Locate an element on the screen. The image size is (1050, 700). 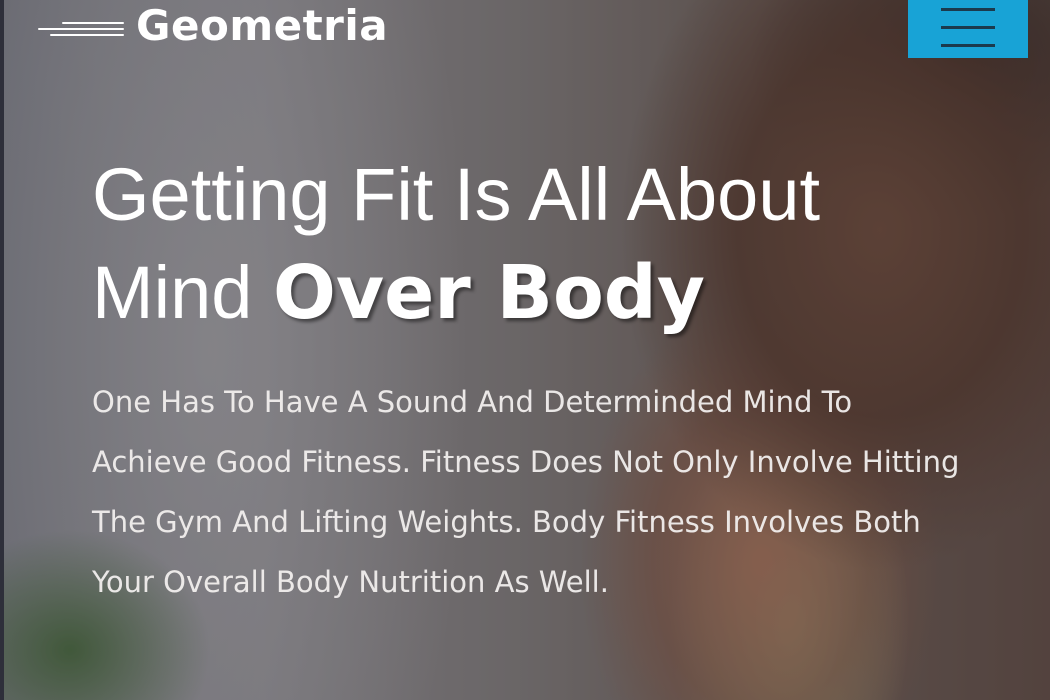
brand-logo: Geometria is located at coordinates (213, 26).